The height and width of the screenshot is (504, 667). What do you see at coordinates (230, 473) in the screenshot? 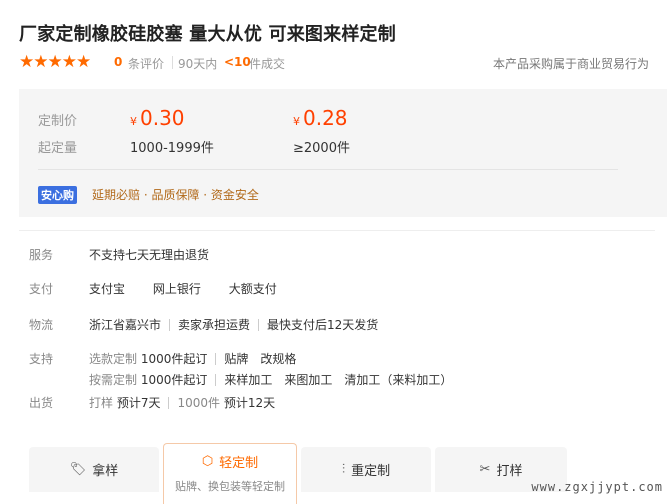
I see `tab-light-custom: ⬡ 轻定制 贴牌、换包装等轻定制` at bounding box center [230, 473].